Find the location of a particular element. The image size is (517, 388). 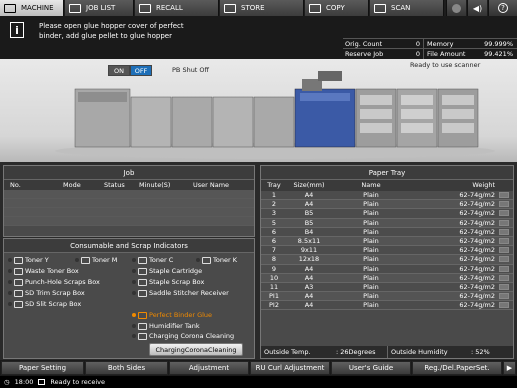

ru-curl-adjustment-button: RU Curl Adjustment is located at coordinates (290, 368).